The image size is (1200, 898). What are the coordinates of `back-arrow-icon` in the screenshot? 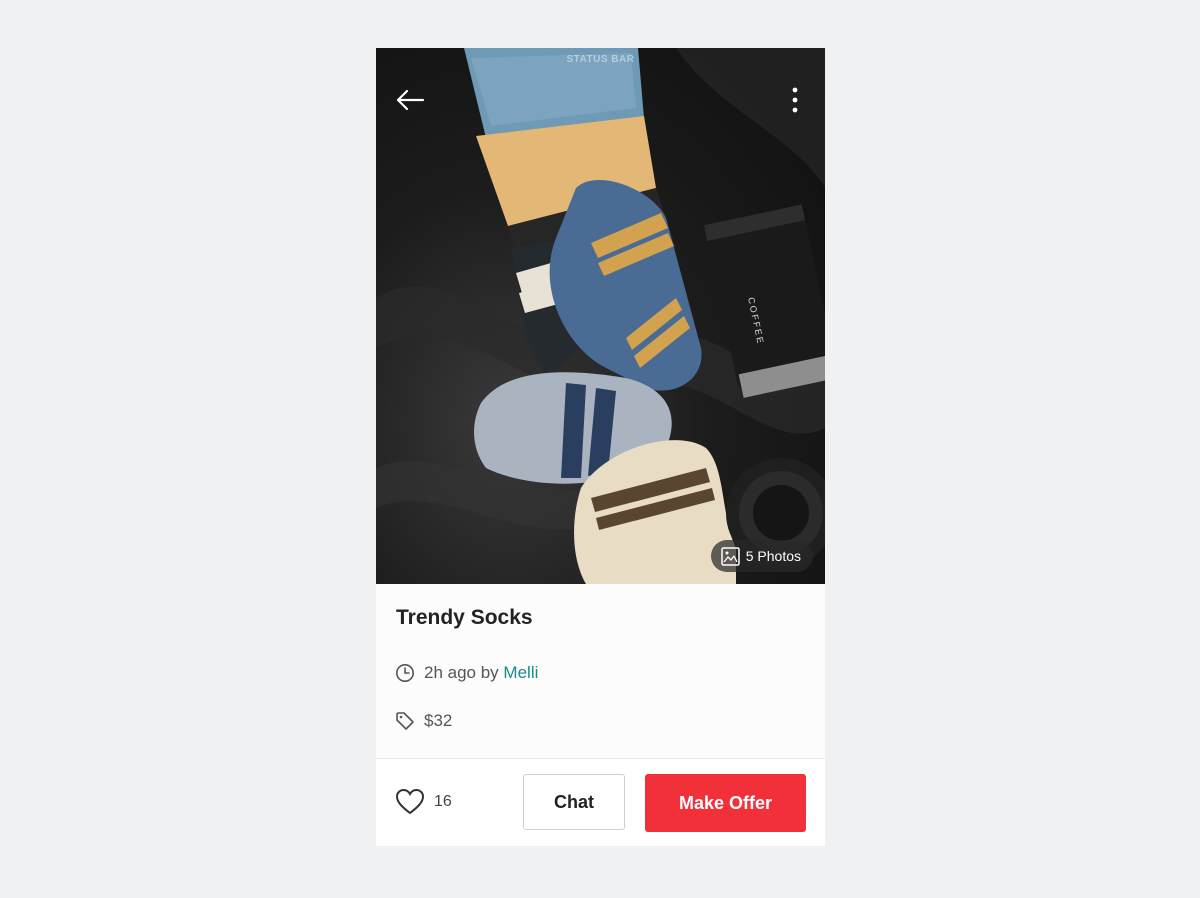 It's located at (410, 100).